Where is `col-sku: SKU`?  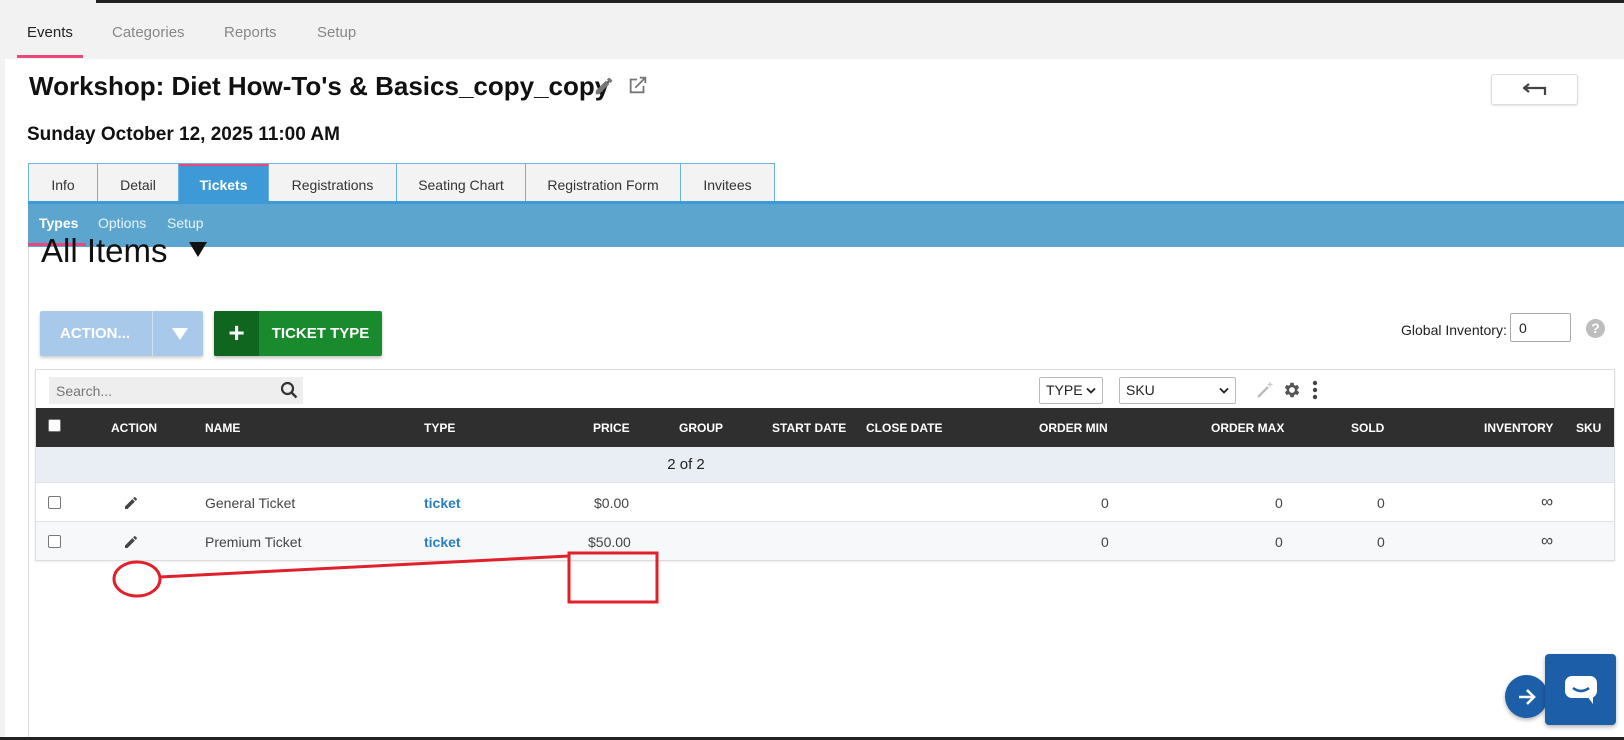 col-sku: SKU is located at coordinates (1588, 428).